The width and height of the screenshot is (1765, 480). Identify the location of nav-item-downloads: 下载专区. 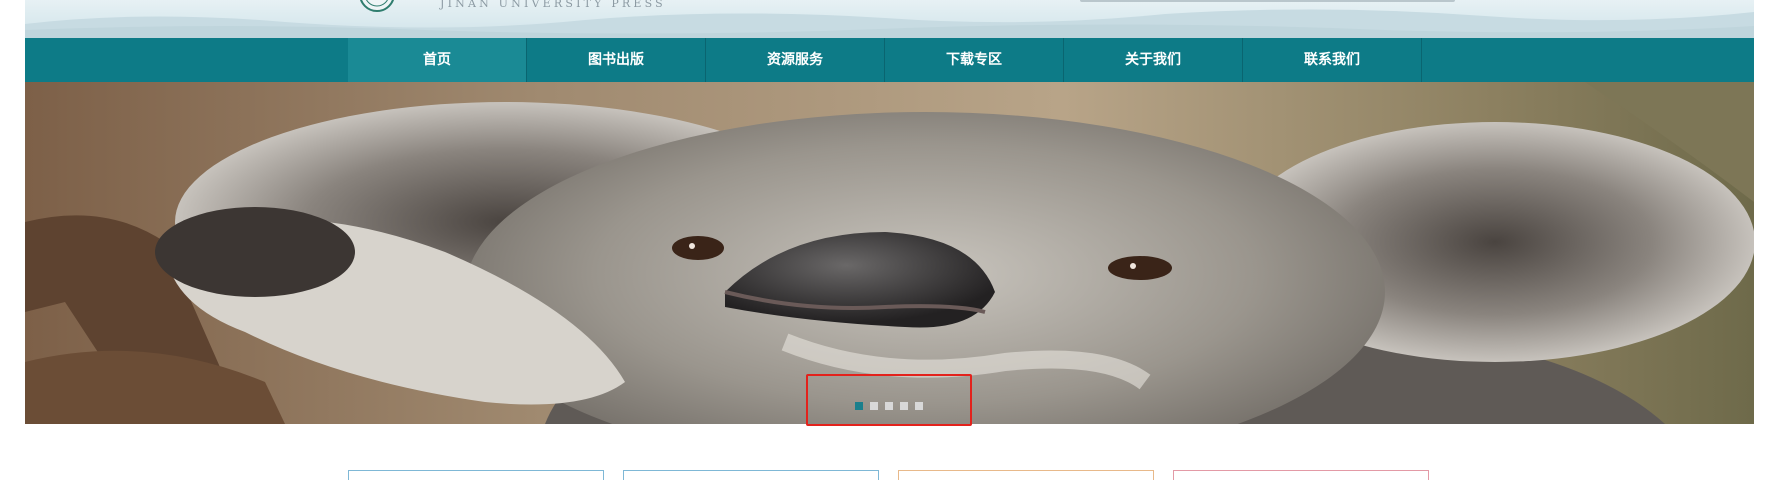
(974, 60).